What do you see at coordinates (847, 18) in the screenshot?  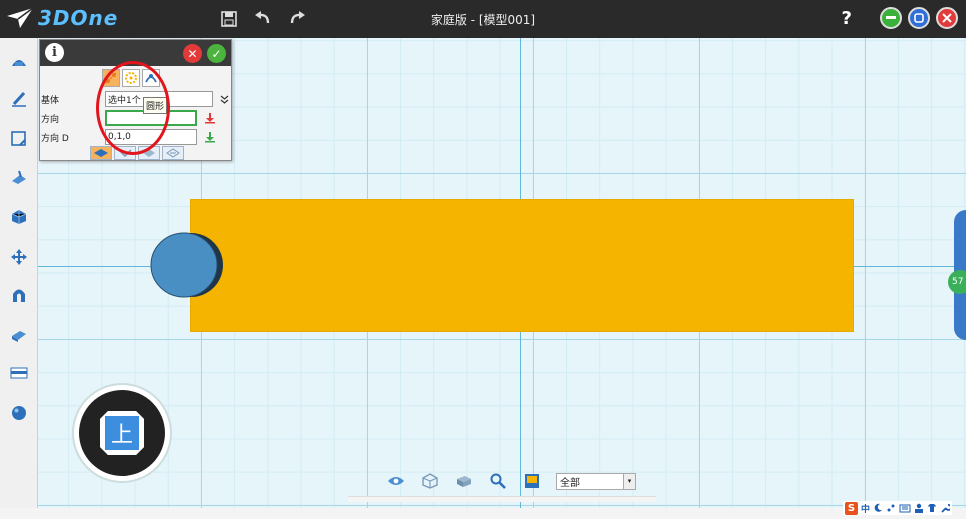 I see `help-icon: ?` at bounding box center [847, 18].